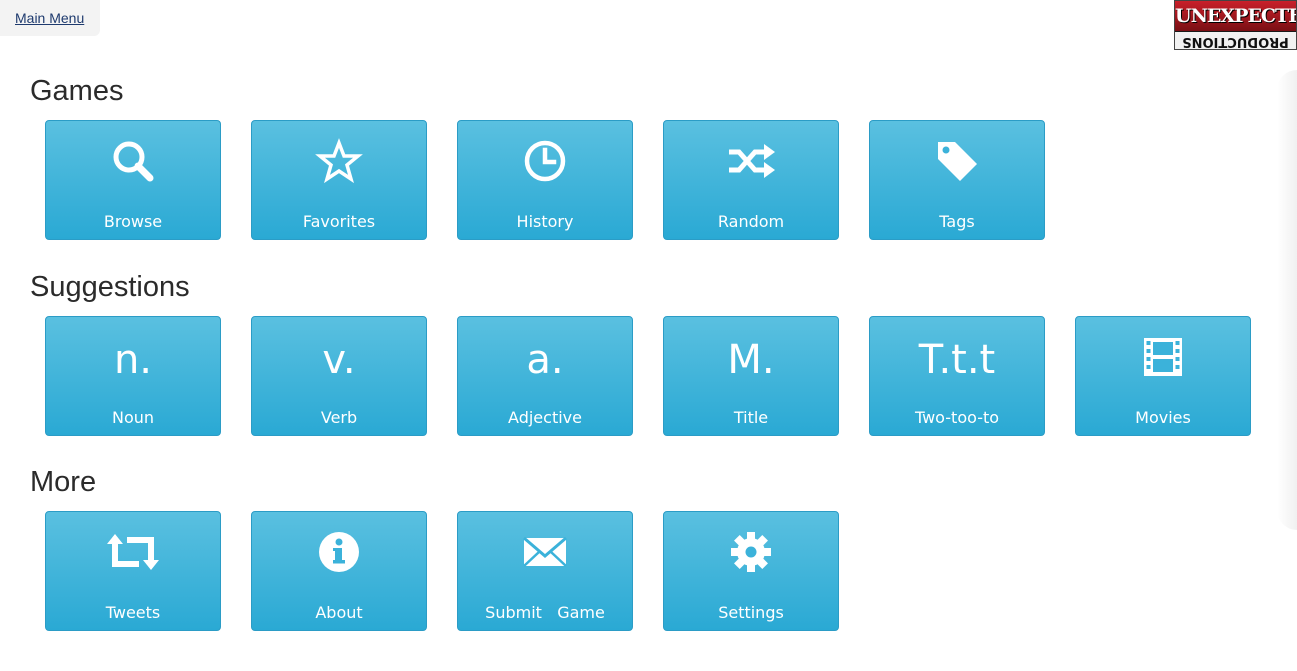  Describe the element at coordinates (751, 552) in the screenshot. I see `gear-icon` at that location.